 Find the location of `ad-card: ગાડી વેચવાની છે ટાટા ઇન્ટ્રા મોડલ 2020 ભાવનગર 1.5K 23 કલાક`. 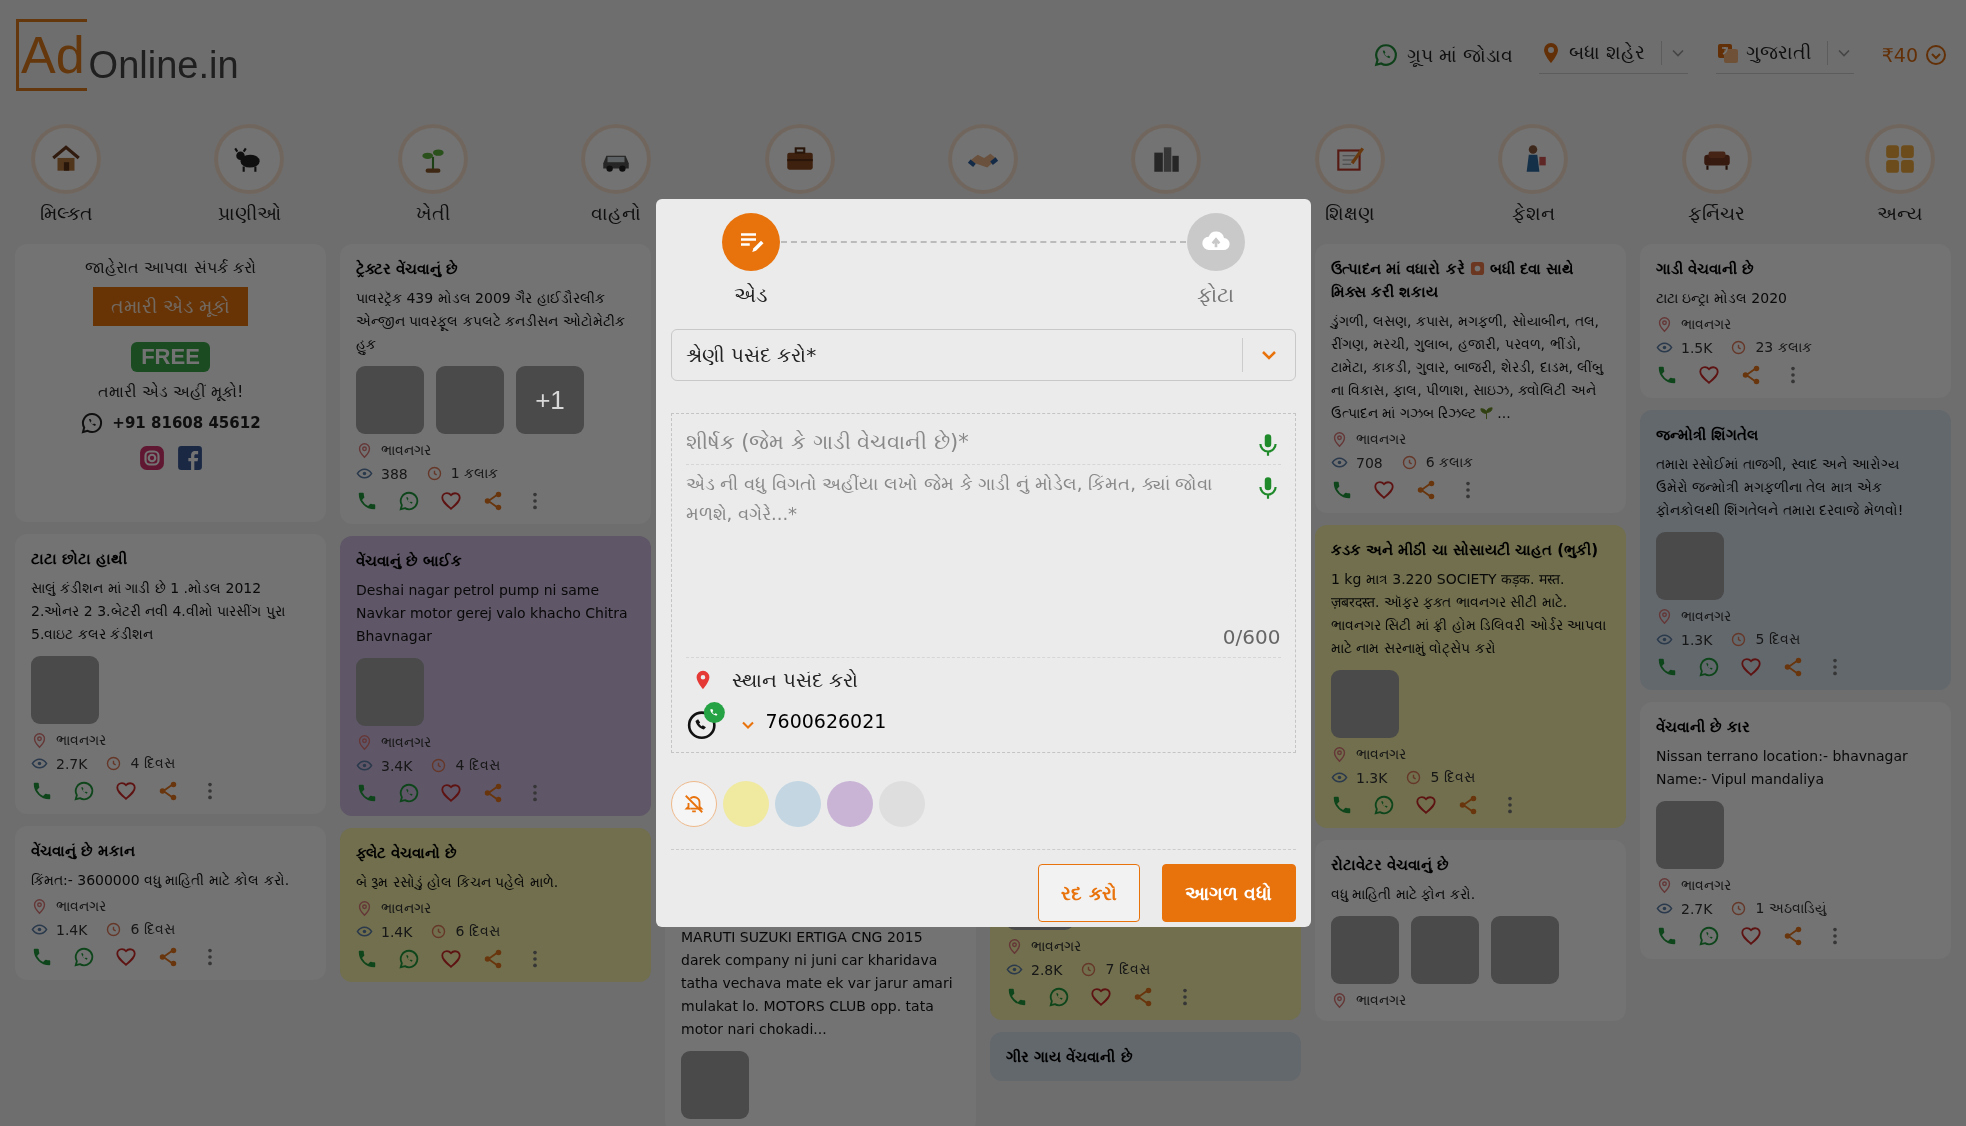

ad-card: ગાડી વેચવાની છે ટાટા ઇન્ટ્રા મોડલ 2020 ભાવનગર 1.5K 23 કલાક is located at coordinates (1795, 321).